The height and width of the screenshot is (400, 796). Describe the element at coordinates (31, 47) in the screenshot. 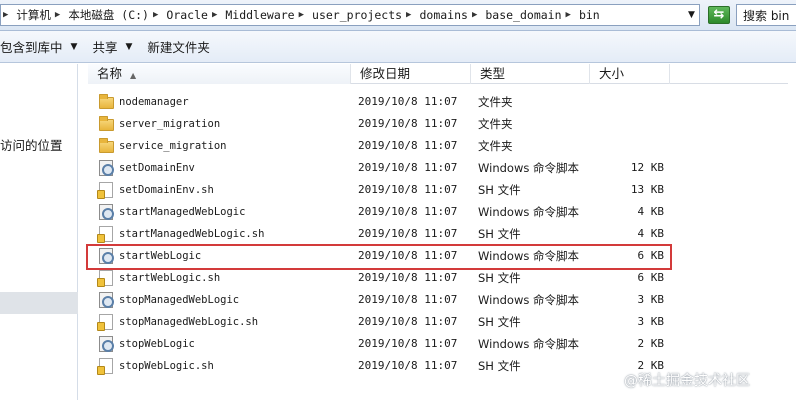

I see `include-in-library-label: 包含到库中` at that location.